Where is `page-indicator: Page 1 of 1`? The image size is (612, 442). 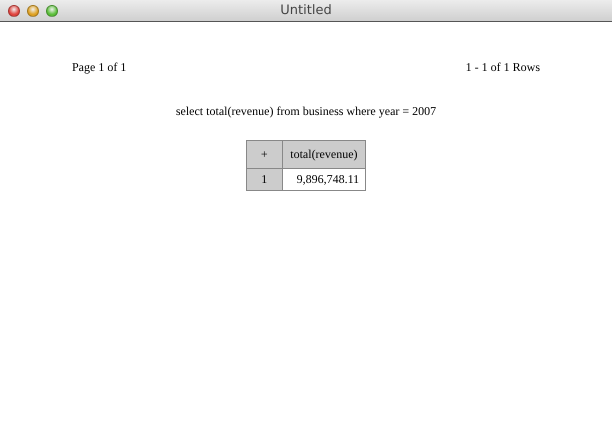
page-indicator: Page 1 of 1 is located at coordinates (99, 67).